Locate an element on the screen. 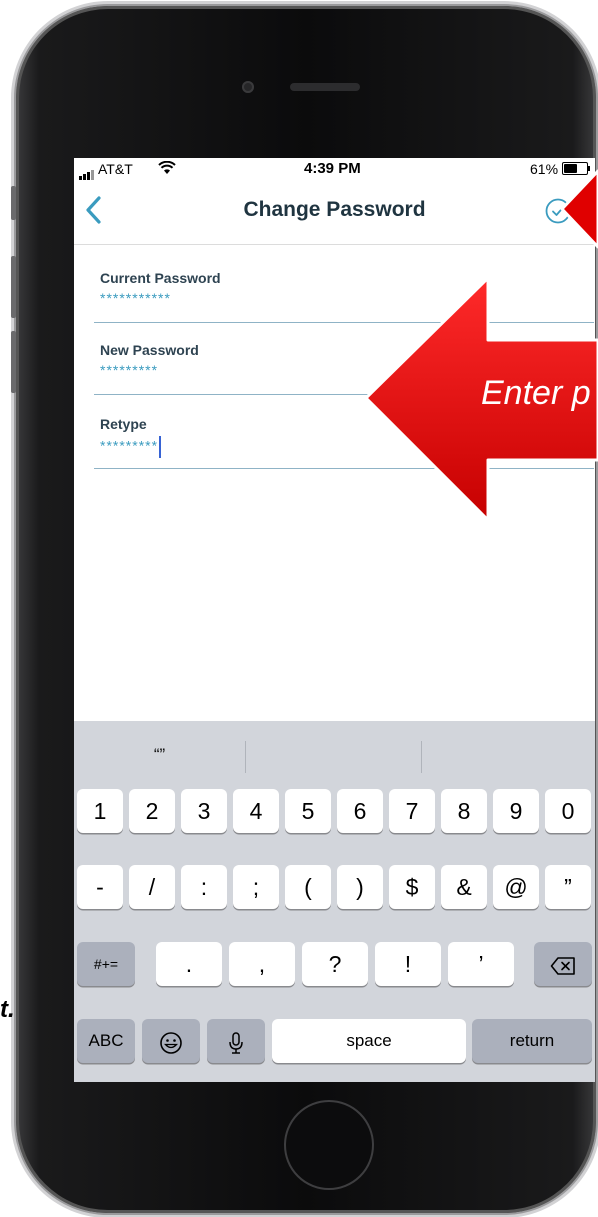  side-text-fragment: t. is located at coordinates (7, 1009).